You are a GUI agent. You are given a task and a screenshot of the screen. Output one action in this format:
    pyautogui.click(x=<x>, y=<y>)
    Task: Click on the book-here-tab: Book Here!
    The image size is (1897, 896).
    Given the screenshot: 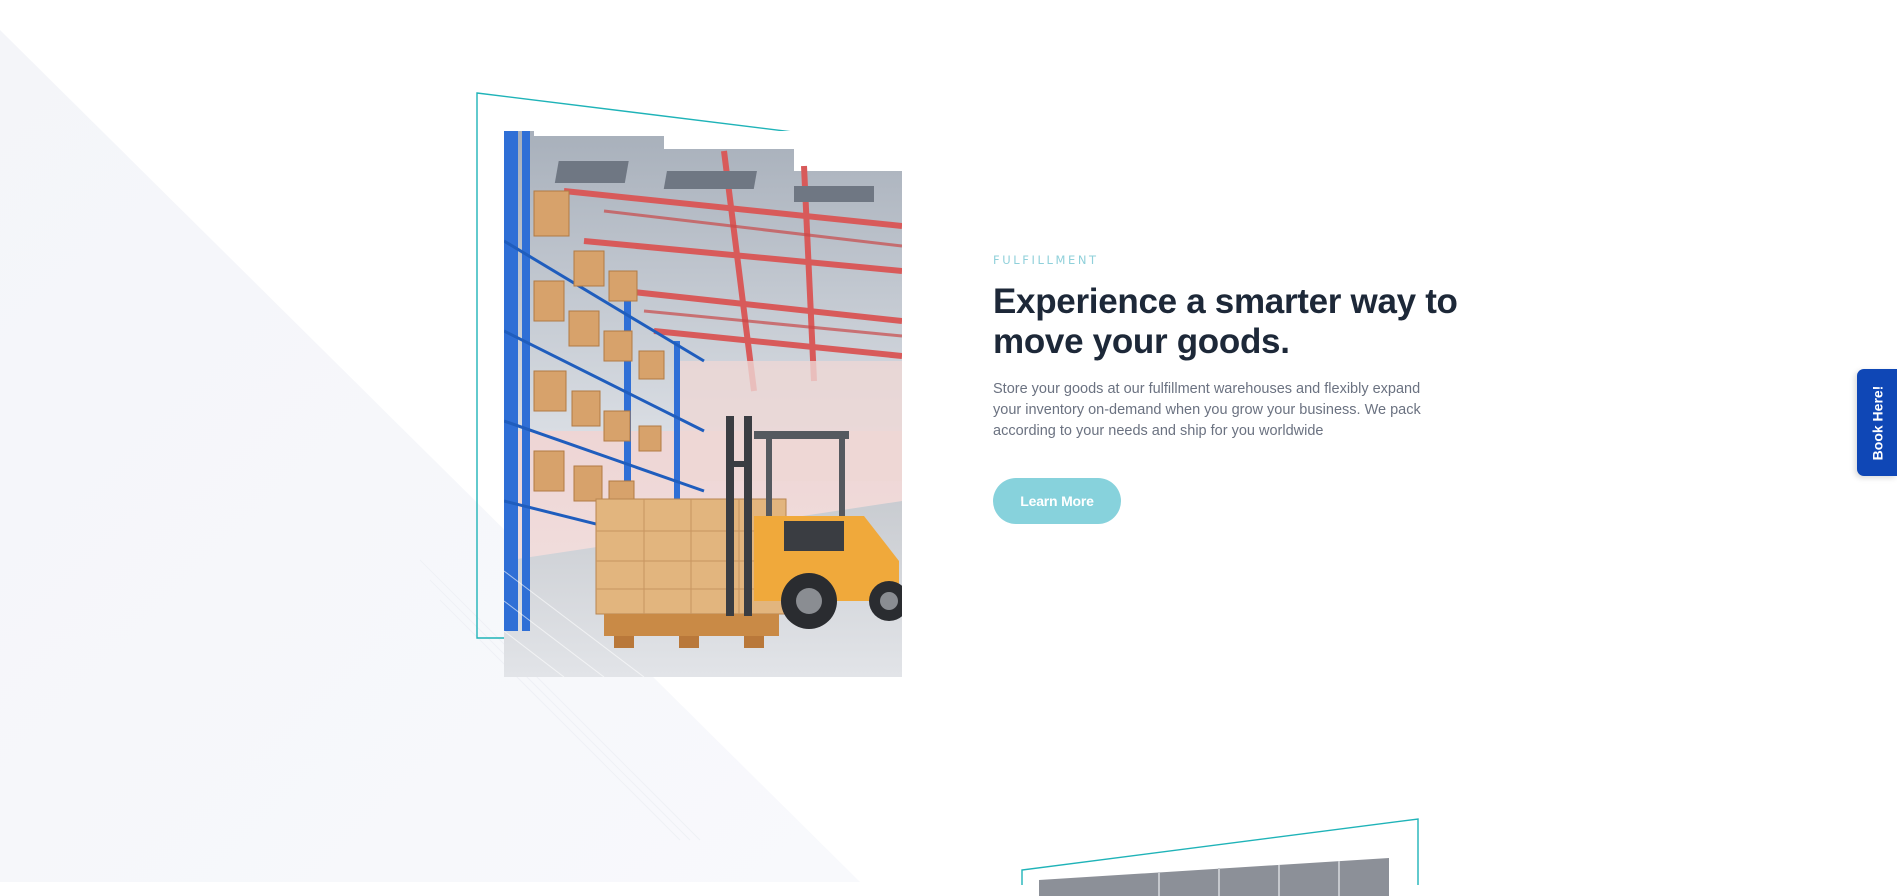 What is the action you would take?
    pyautogui.click(x=1877, y=422)
    